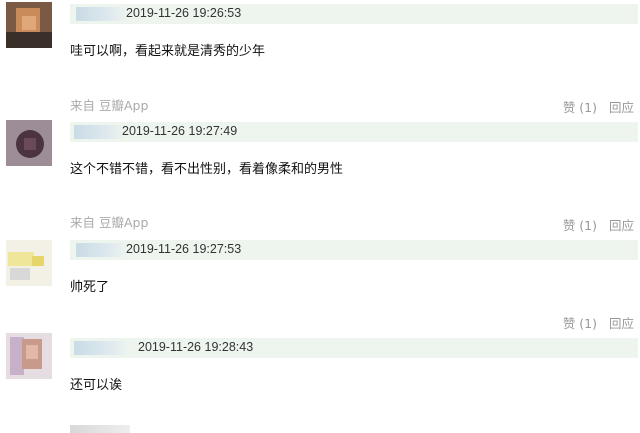 The height and width of the screenshot is (433, 640). I want to click on comment-text: 还可以诶, so click(96, 385).